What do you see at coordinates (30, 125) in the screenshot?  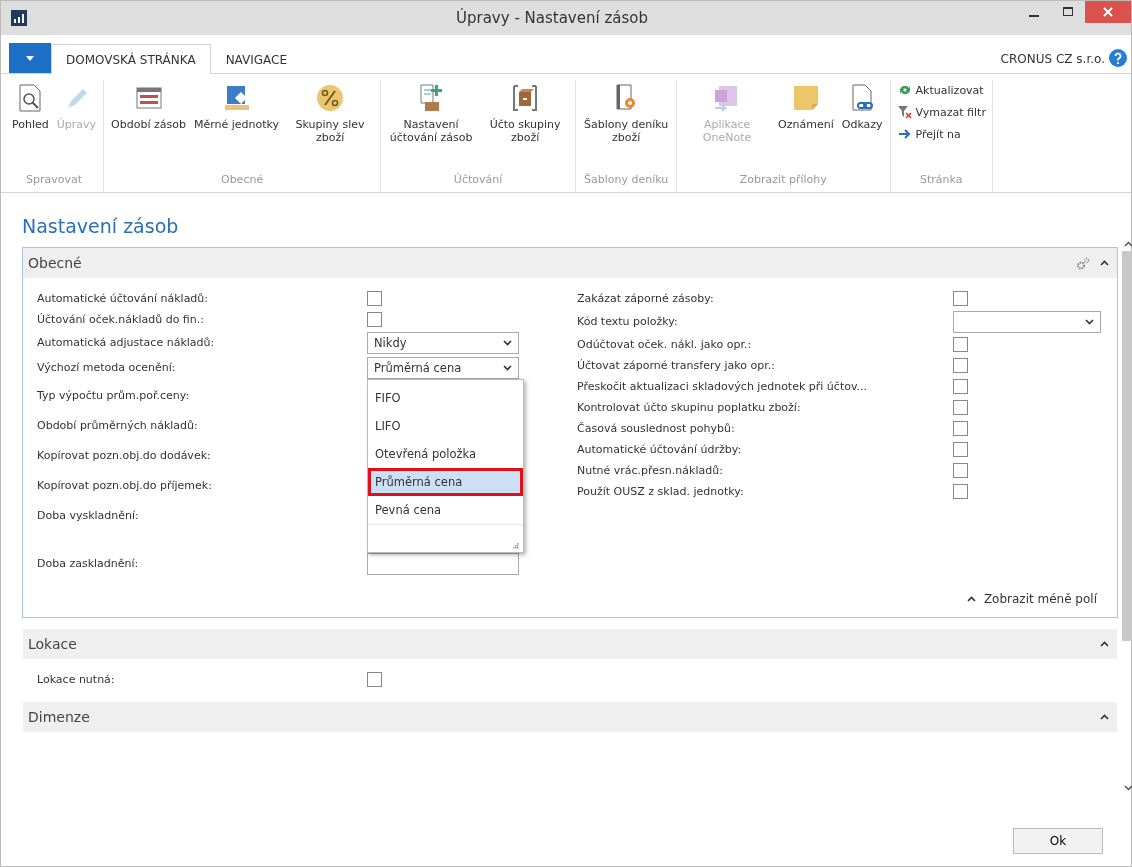 I see `ribbon-button: Pohled` at bounding box center [30, 125].